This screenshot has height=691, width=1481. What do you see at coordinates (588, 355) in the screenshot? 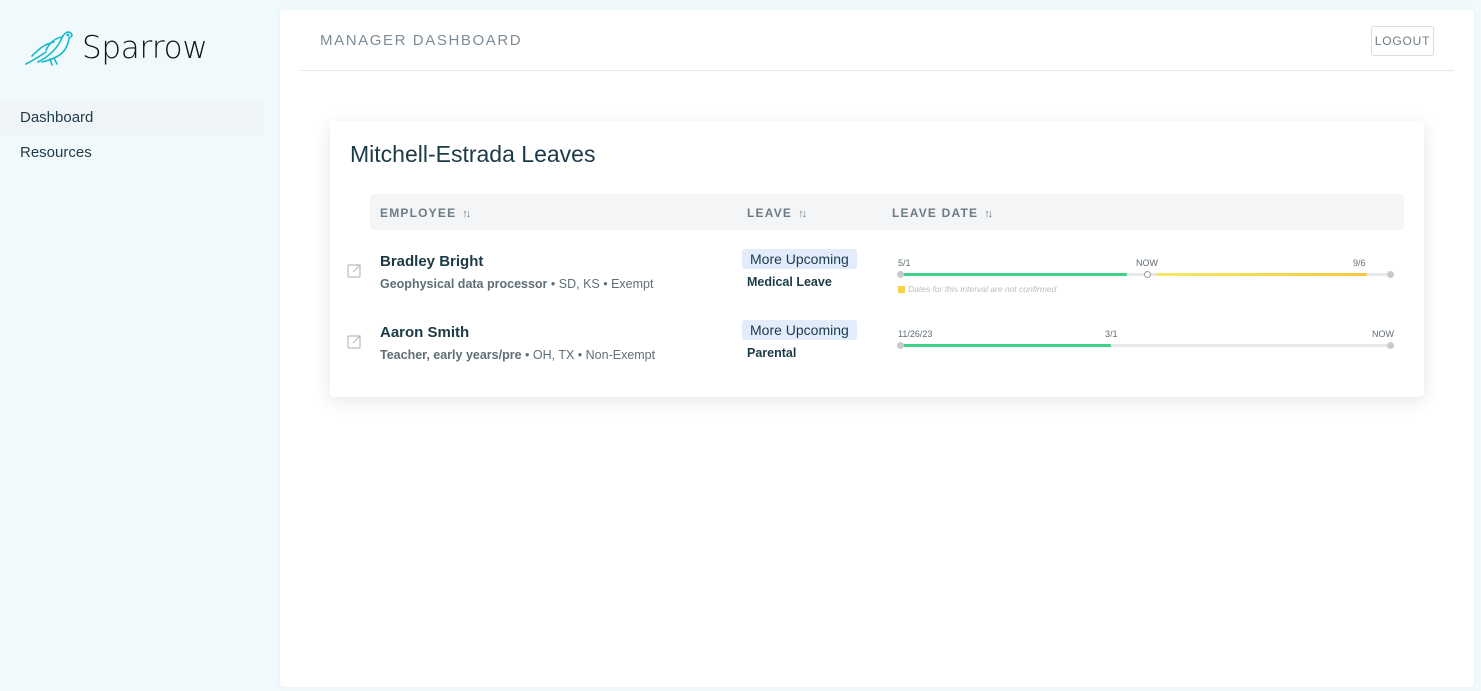
I see `employee-location-status: • OH, TX • Non-Exempt` at bounding box center [588, 355].